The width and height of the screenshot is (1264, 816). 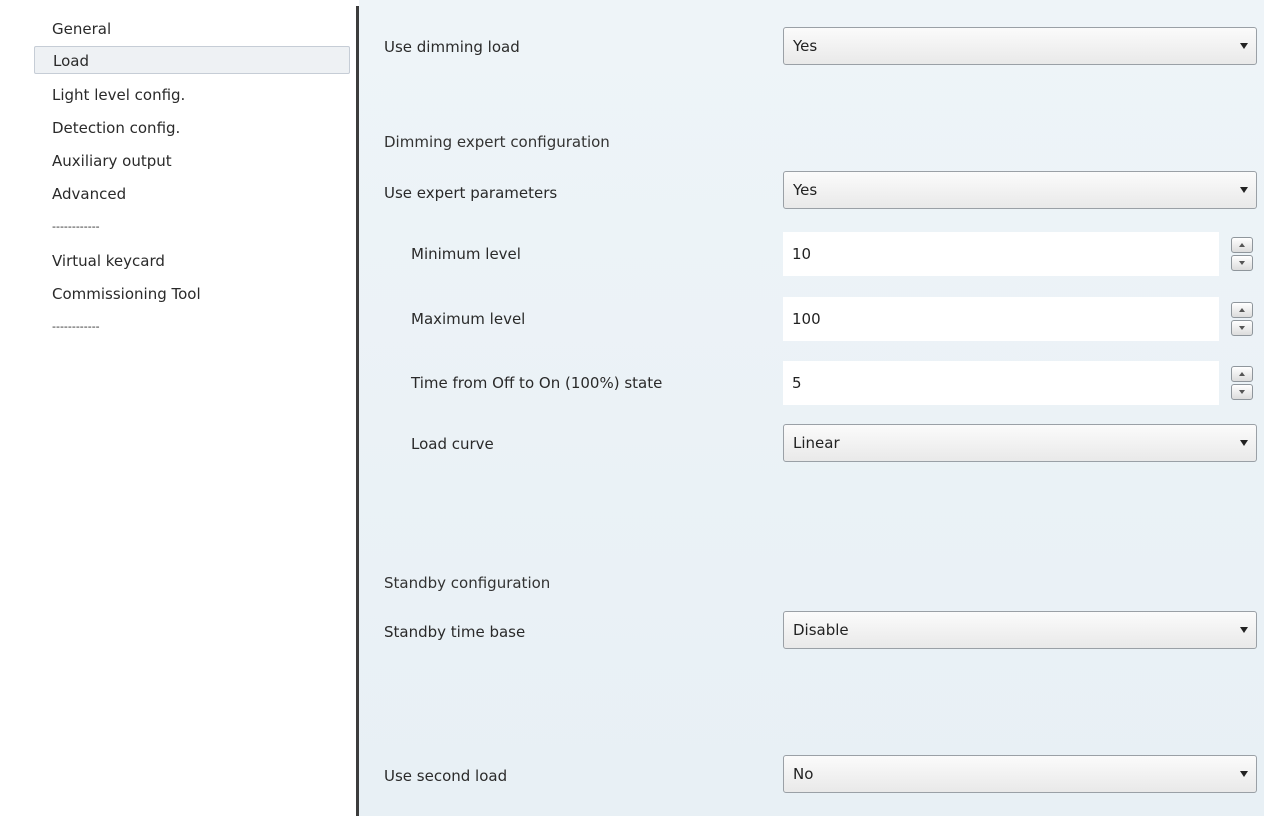 I want to click on time-off-to-on-stepper, so click(x=1020, y=383).